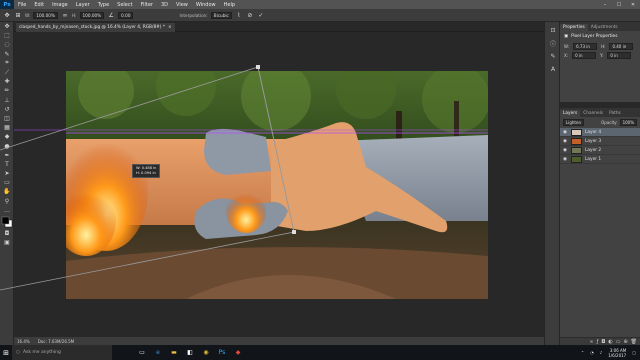 The height and width of the screenshot is (360, 640). I want to click on collapsed-panels-dock: ⊡ ⓘ ✎ A, so click(552, 183).